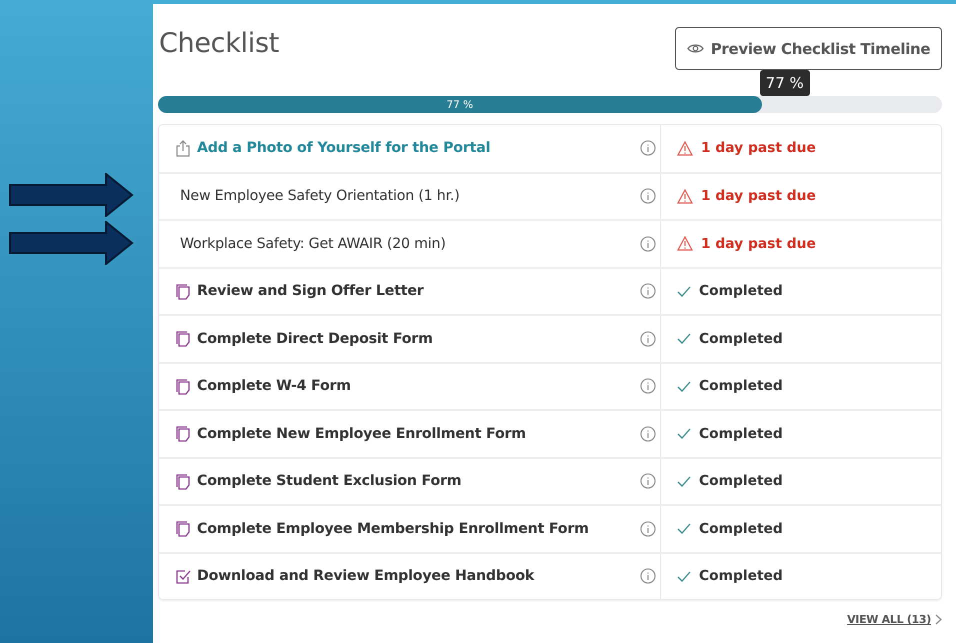  What do you see at coordinates (361, 434) in the screenshot?
I see `task-title: Complete New Employee Enrollment Form` at bounding box center [361, 434].